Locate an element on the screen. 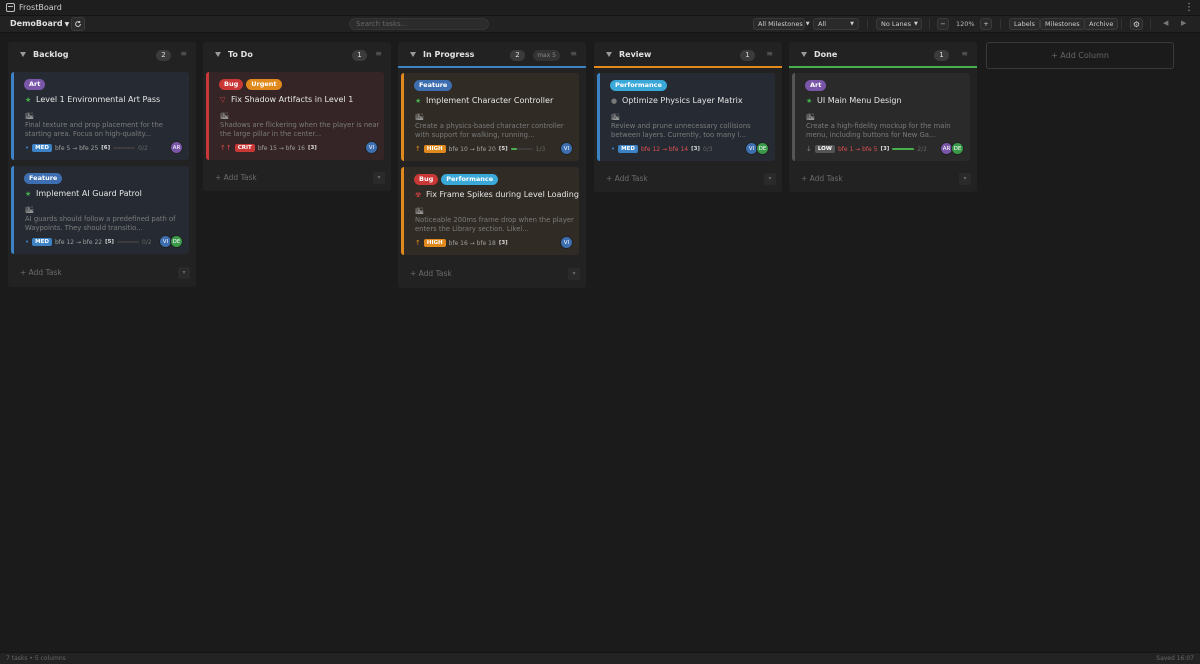  card-meta: ↑↑ CRIT bfe 15 → bfe 16 [3] is located at coordinates (268, 148).